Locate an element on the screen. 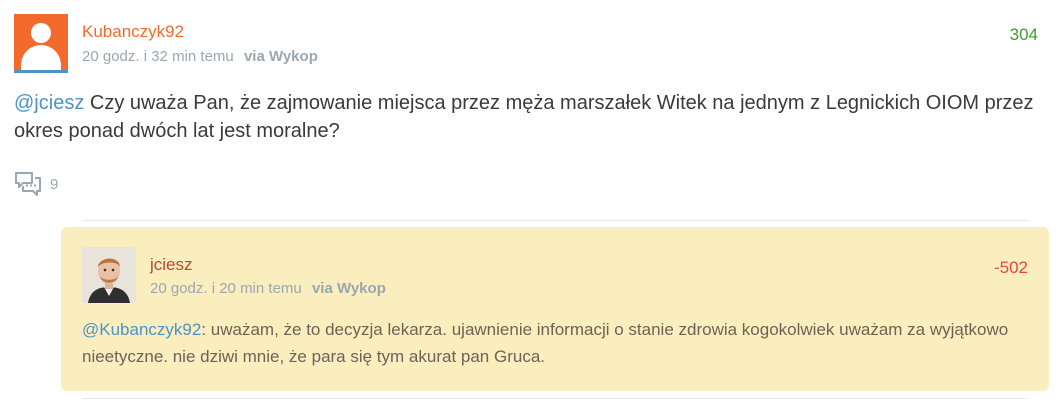 This screenshot has height=406, width=1058. comments-count: 9 is located at coordinates (54, 184).